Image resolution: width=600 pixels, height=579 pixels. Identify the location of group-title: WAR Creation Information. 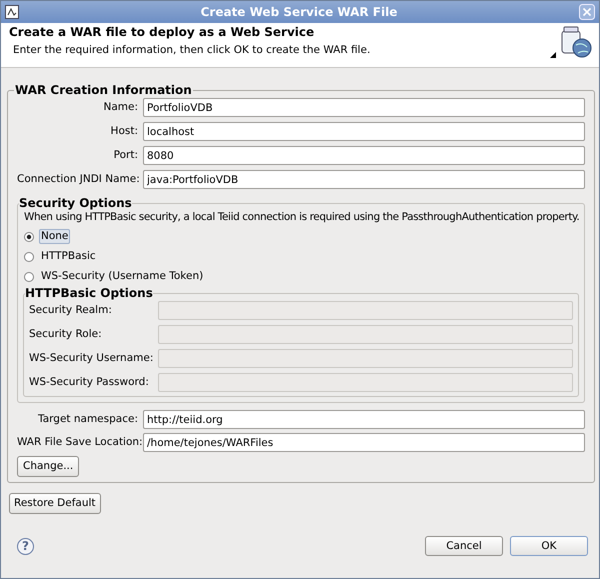
(103, 90).